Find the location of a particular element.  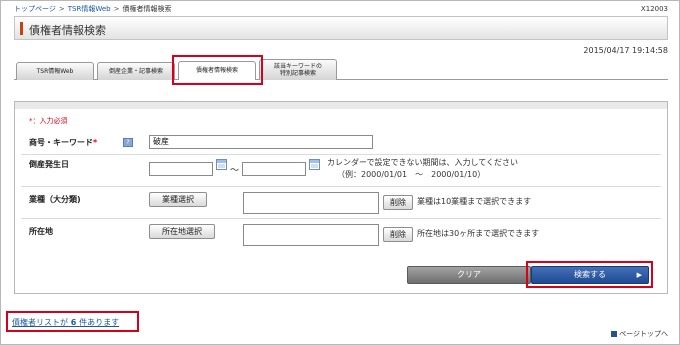

search-button-label: 検索する is located at coordinates (590, 274).